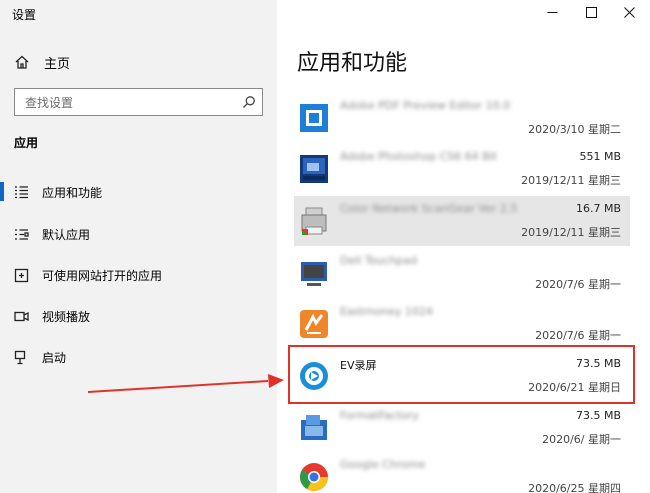 The height and width of the screenshot is (493, 650). What do you see at coordinates (429, 208) in the screenshot?
I see `app-name: Color Network ScanGear Ver 2.5` at bounding box center [429, 208].